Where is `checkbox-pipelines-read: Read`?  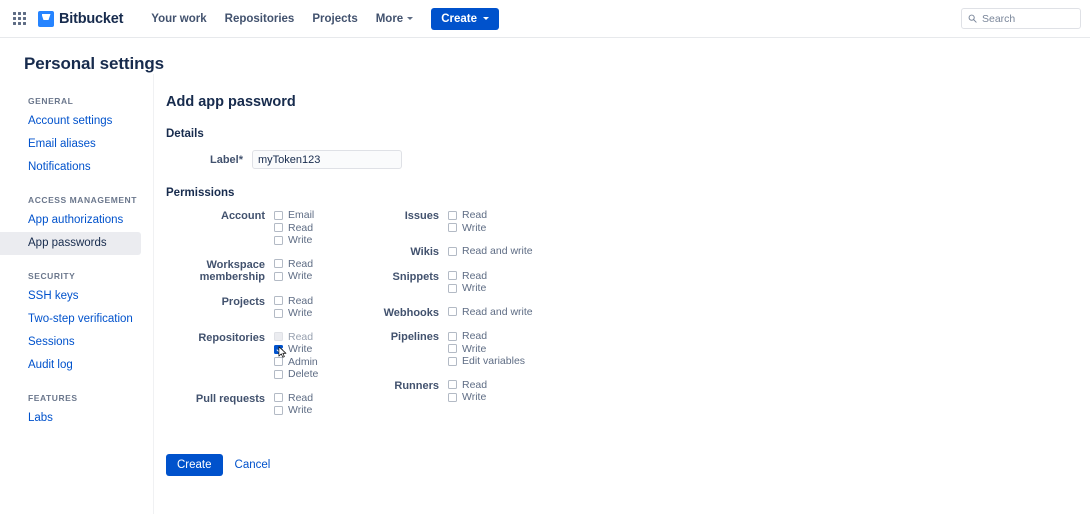
checkbox-pipelines-read: Read is located at coordinates (486, 336).